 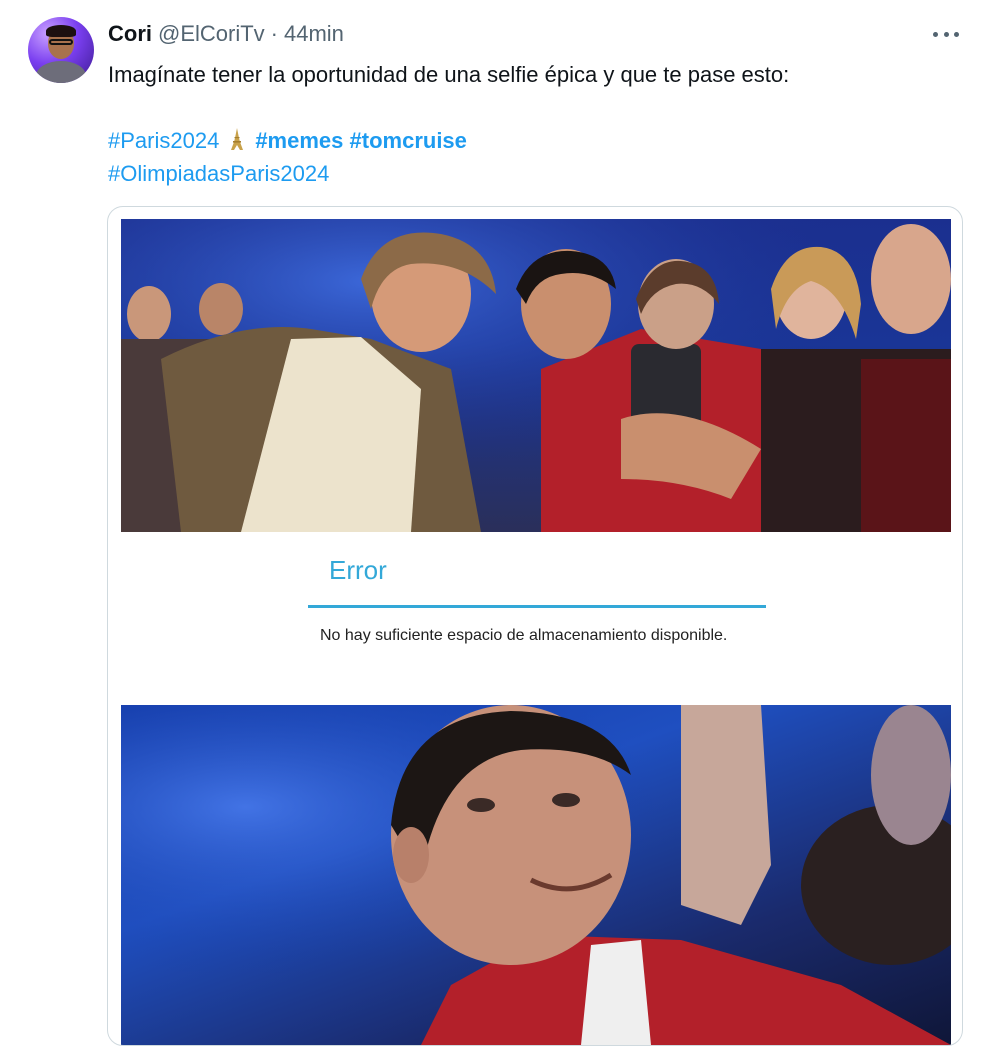 I want to click on hashtag-paris2024: #Paris2024, so click(x=163, y=140).